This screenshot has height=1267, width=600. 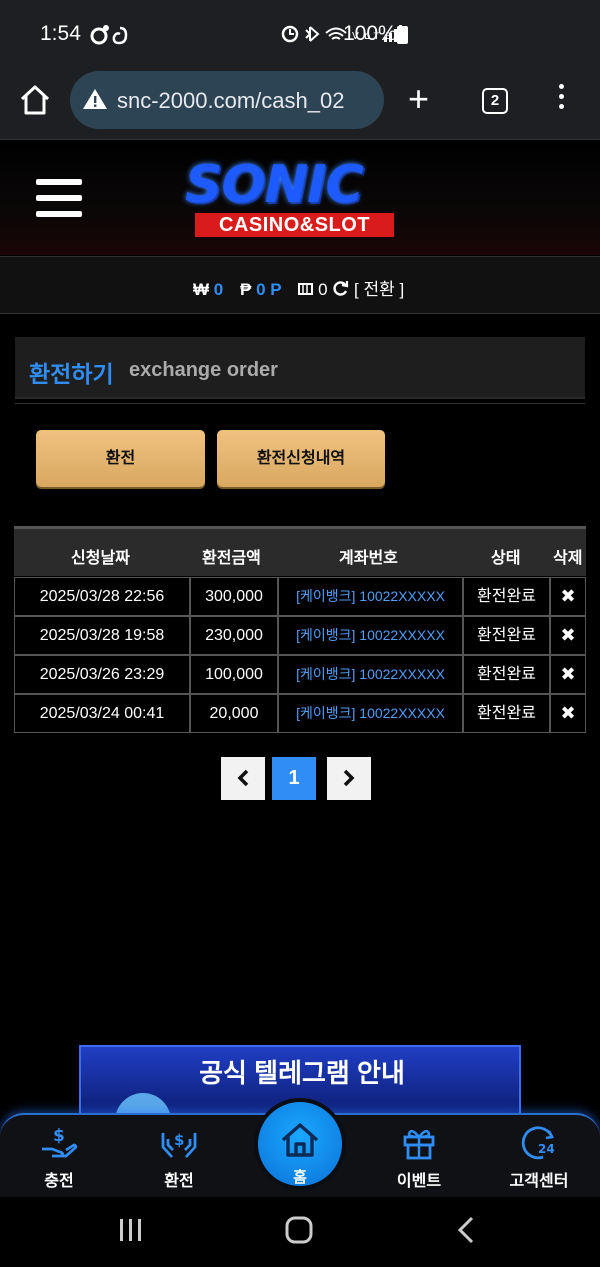 I want to click on won-balance: 0, so click(x=218, y=289).